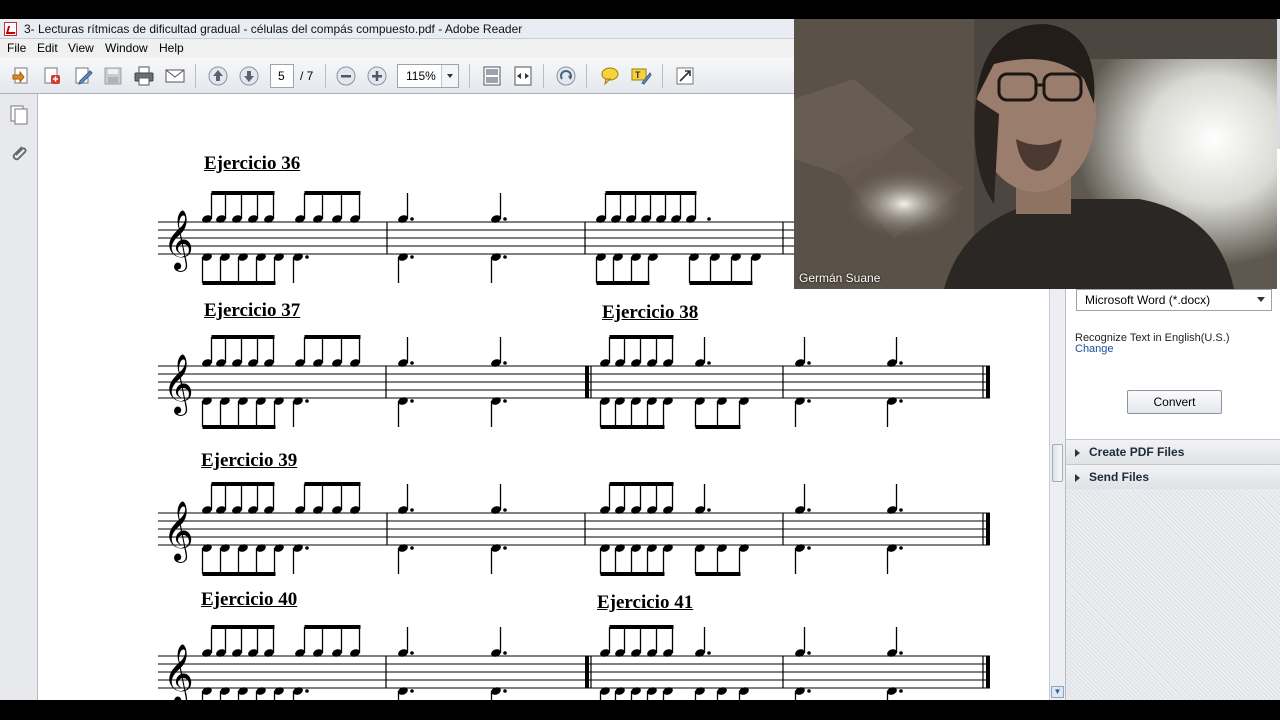 The image size is (1280, 720). Describe the element at coordinates (175, 76) in the screenshot. I see `email-icon` at that location.